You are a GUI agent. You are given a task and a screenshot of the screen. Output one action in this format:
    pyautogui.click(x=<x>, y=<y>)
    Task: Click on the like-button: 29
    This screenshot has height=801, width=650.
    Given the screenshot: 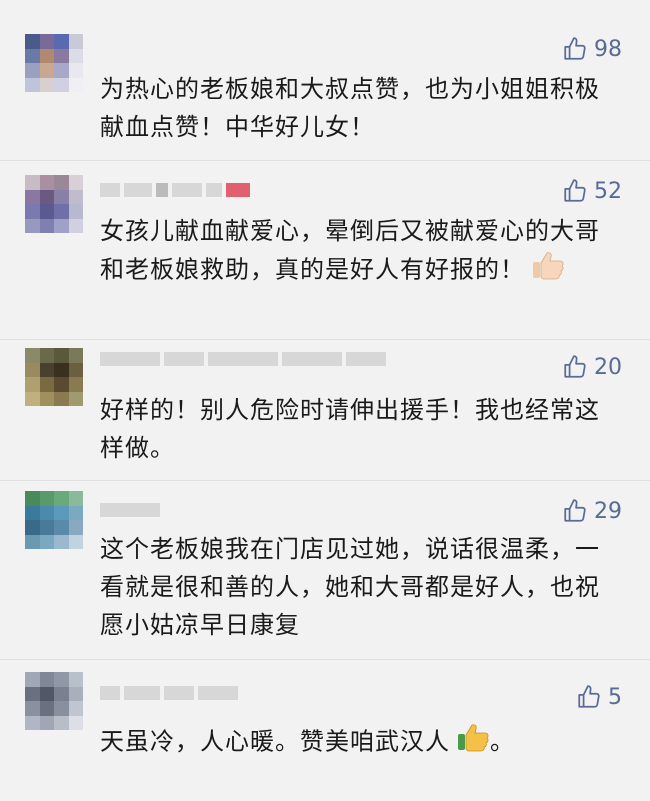 What is the action you would take?
    pyautogui.click(x=592, y=511)
    